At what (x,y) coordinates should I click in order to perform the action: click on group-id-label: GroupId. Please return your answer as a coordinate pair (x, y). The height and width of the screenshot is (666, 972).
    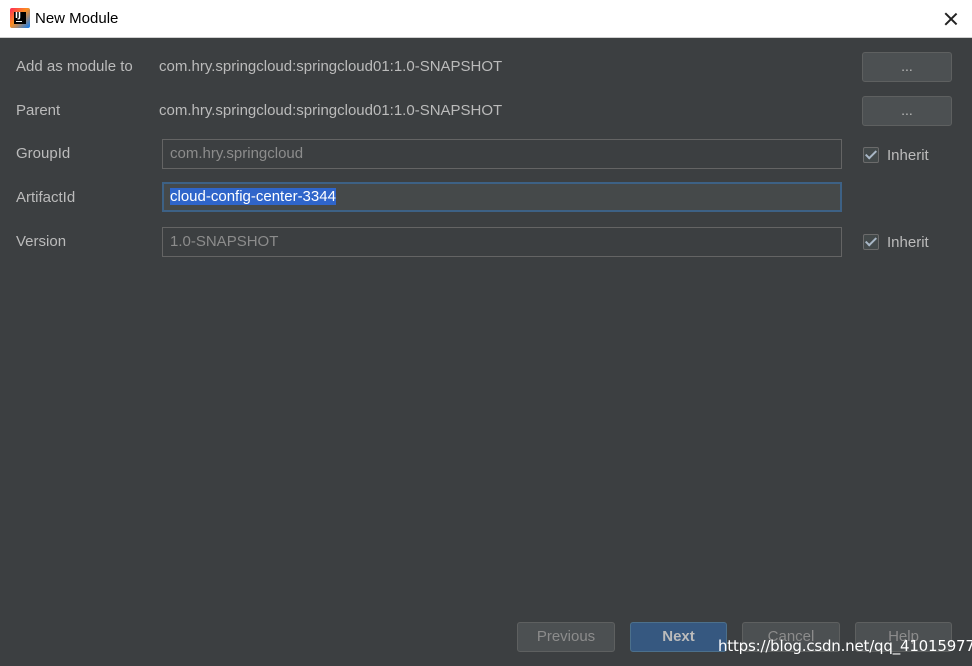
    Looking at the image, I should click on (43, 153).